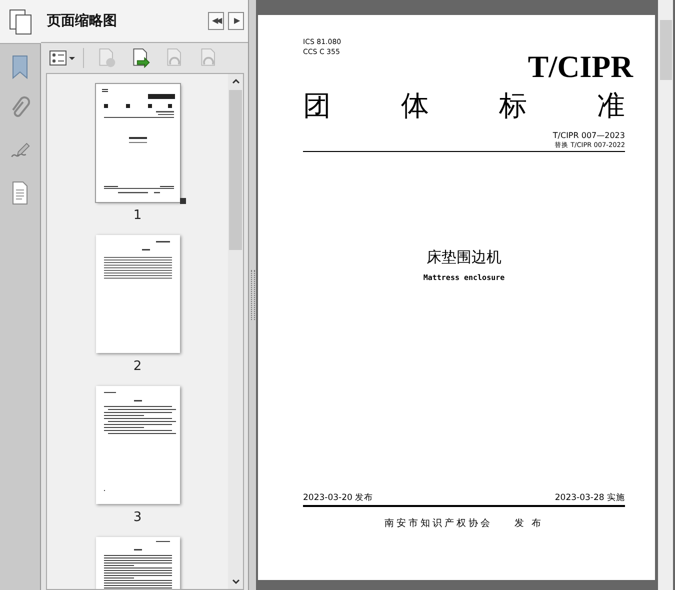 The height and width of the screenshot is (590, 675). I want to click on publish-label: 发 布, so click(529, 523).